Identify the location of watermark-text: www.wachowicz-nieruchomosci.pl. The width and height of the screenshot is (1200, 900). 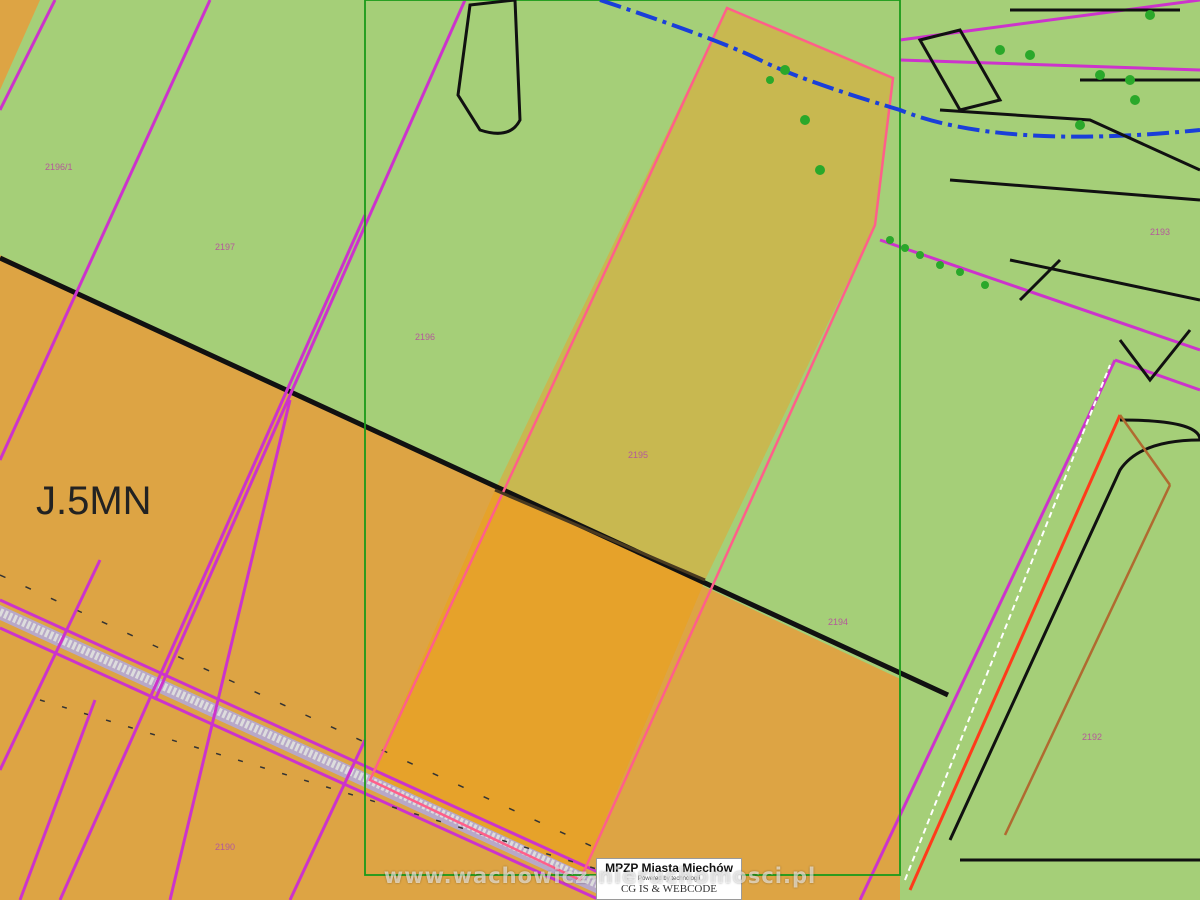
(600, 876).